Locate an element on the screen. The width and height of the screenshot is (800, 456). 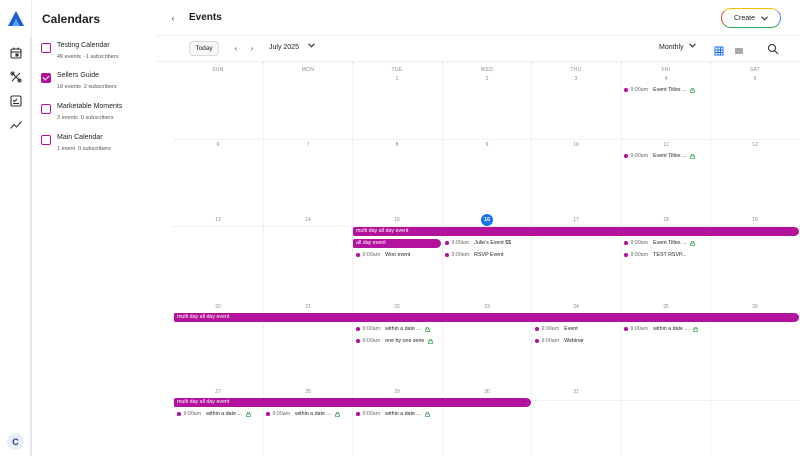
calendar-item-main: Main Calendar 1 event 0 subscribers is located at coordinates (97, 146).